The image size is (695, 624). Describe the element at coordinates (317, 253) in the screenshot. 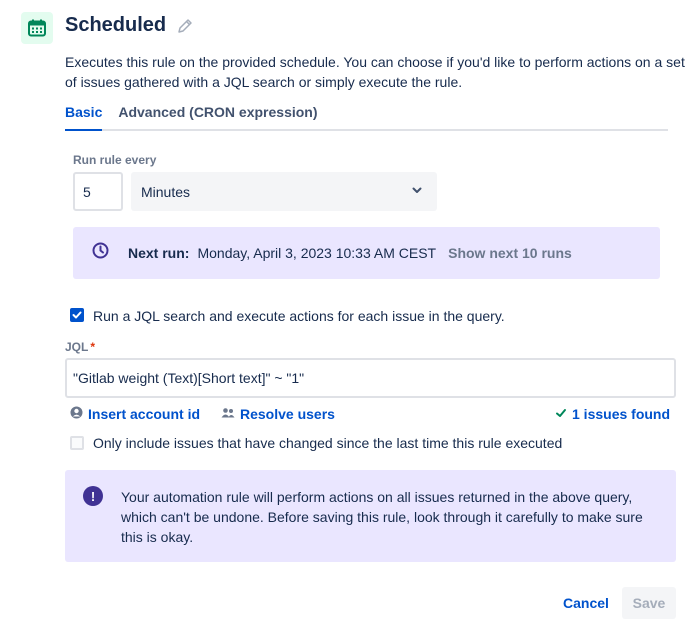

I see `next-run-value: Monday, April 3, 2023 10:33 AM CEST` at that location.